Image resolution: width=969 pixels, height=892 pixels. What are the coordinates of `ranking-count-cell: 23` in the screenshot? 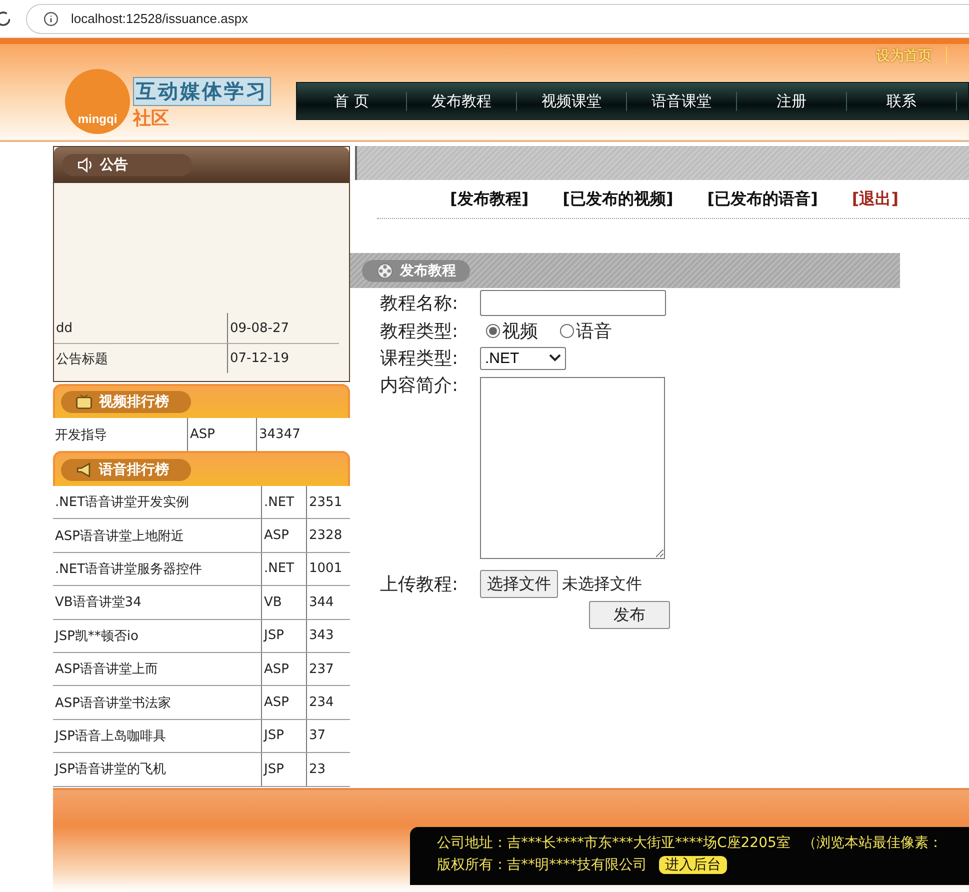 It's located at (328, 769).